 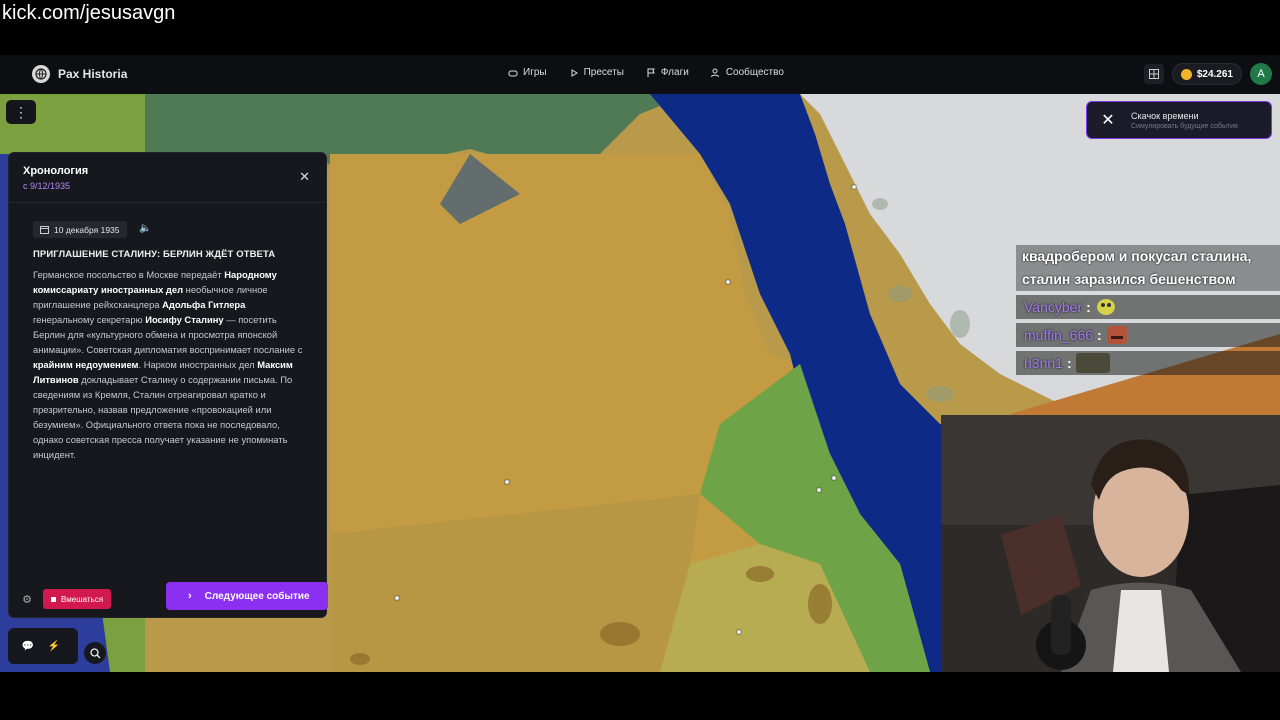 What do you see at coordinates (1186, 74) in the screenshot?
I see `coin-icon` at bounding box center [1186, 74].